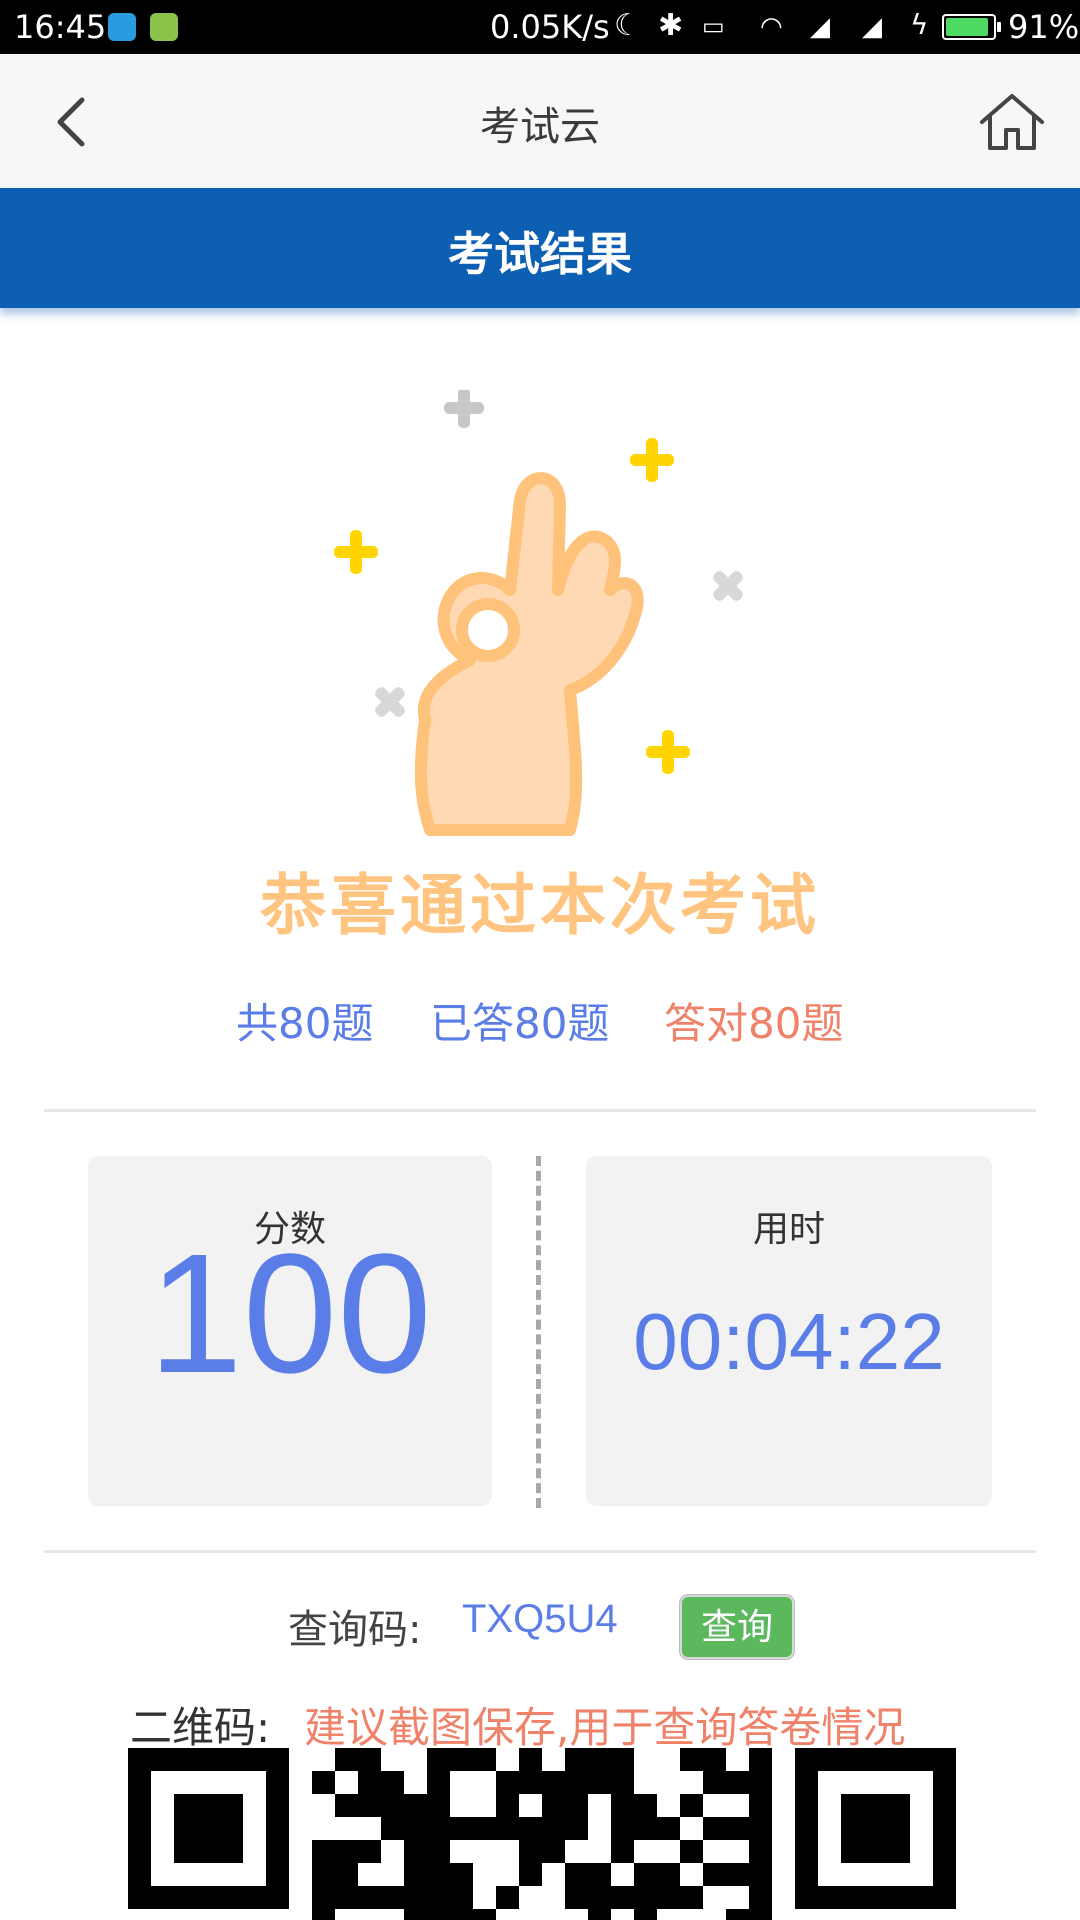 The width and height of the screenshot is (1080, 1920). What do you see at coordinates (520, 1023) in the screenshot?
I see `answered-count: 已答80题` at bounding box center [520, 1023].